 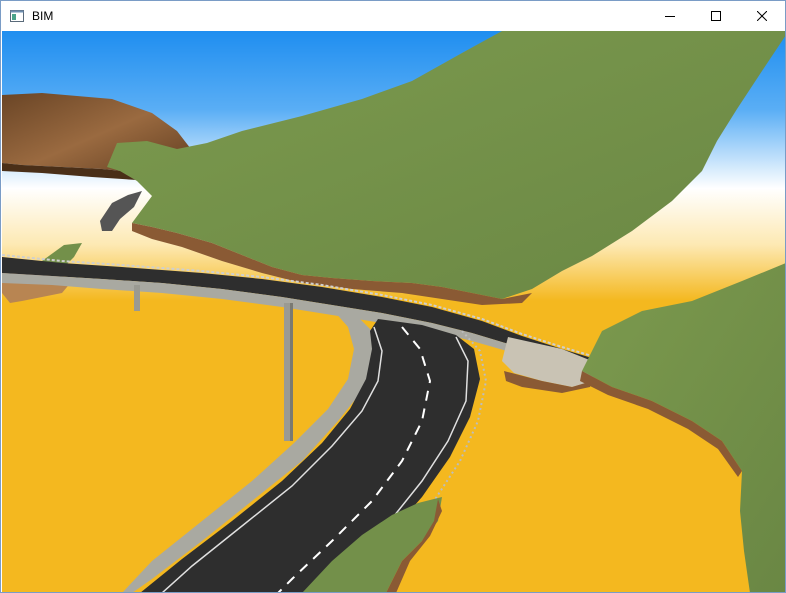 I want to click on minimize-button, so click(x=670, y=16).